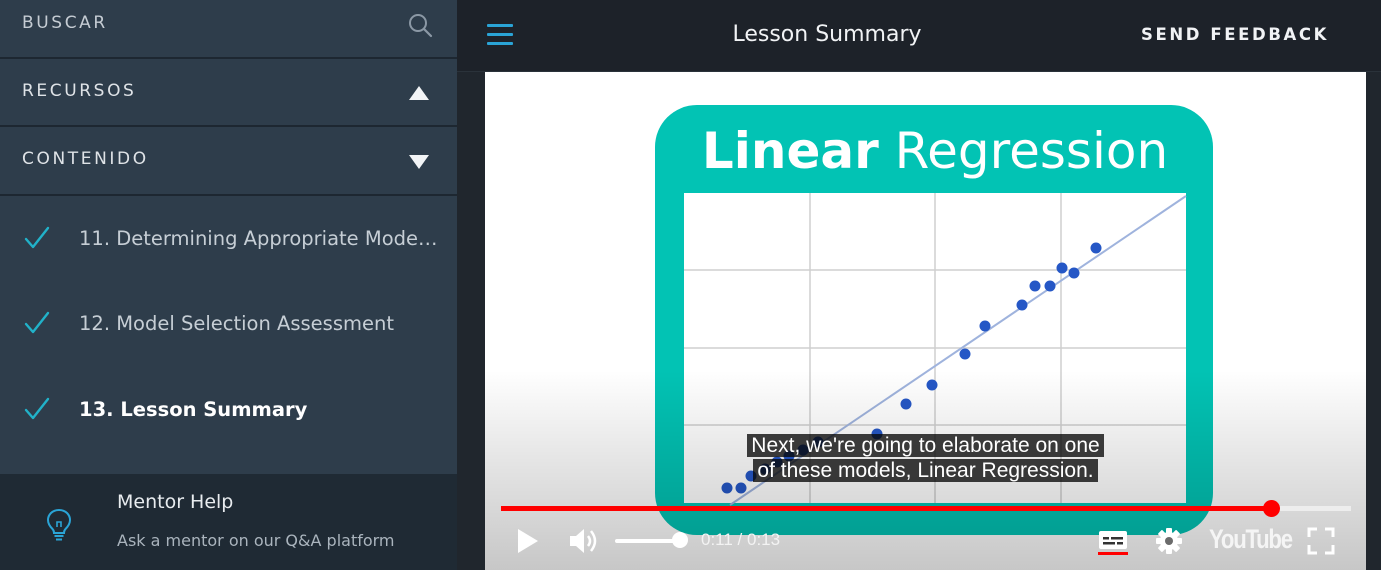  What do you see at coordinates (1032, 151) in the screenshot?
I see `slide-title-regular: Regression` at bounding box center [1032, 151].